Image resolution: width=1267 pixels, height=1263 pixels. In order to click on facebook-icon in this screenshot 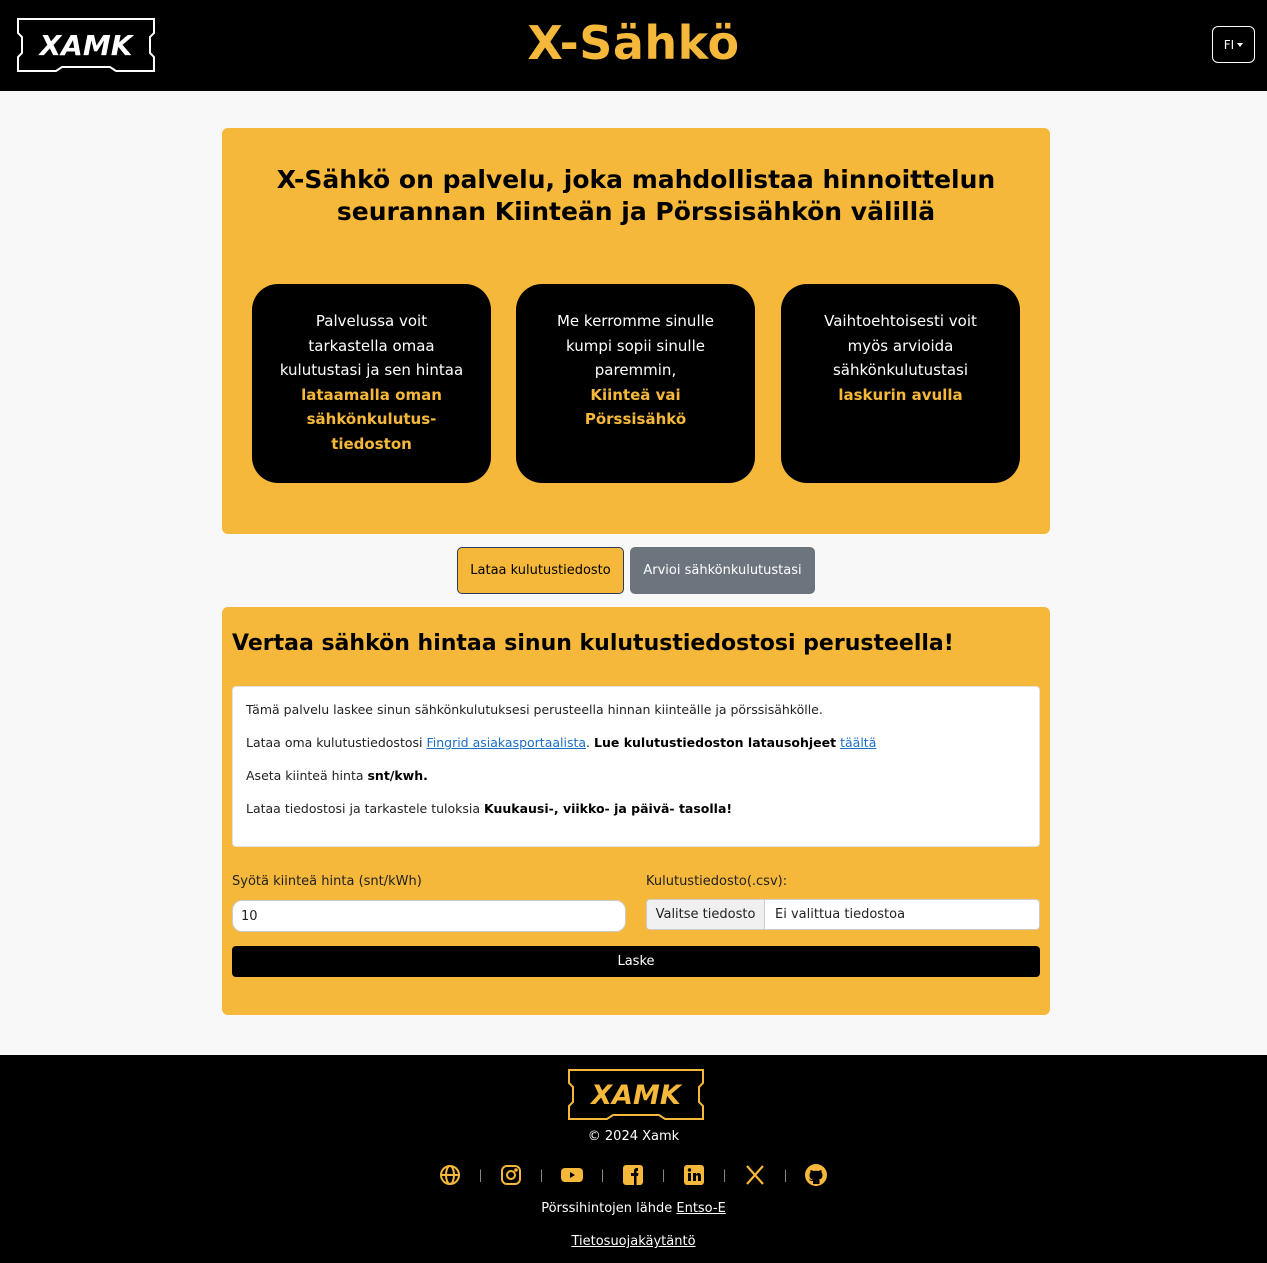, I will do `click(633, 1175)`.